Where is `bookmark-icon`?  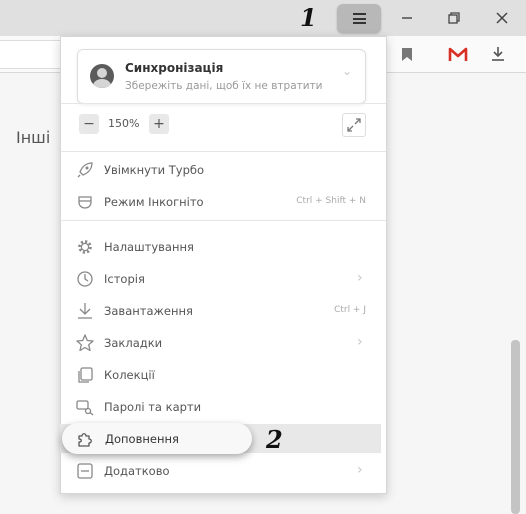 bookmark-icon is located at coordinates (407, 54).